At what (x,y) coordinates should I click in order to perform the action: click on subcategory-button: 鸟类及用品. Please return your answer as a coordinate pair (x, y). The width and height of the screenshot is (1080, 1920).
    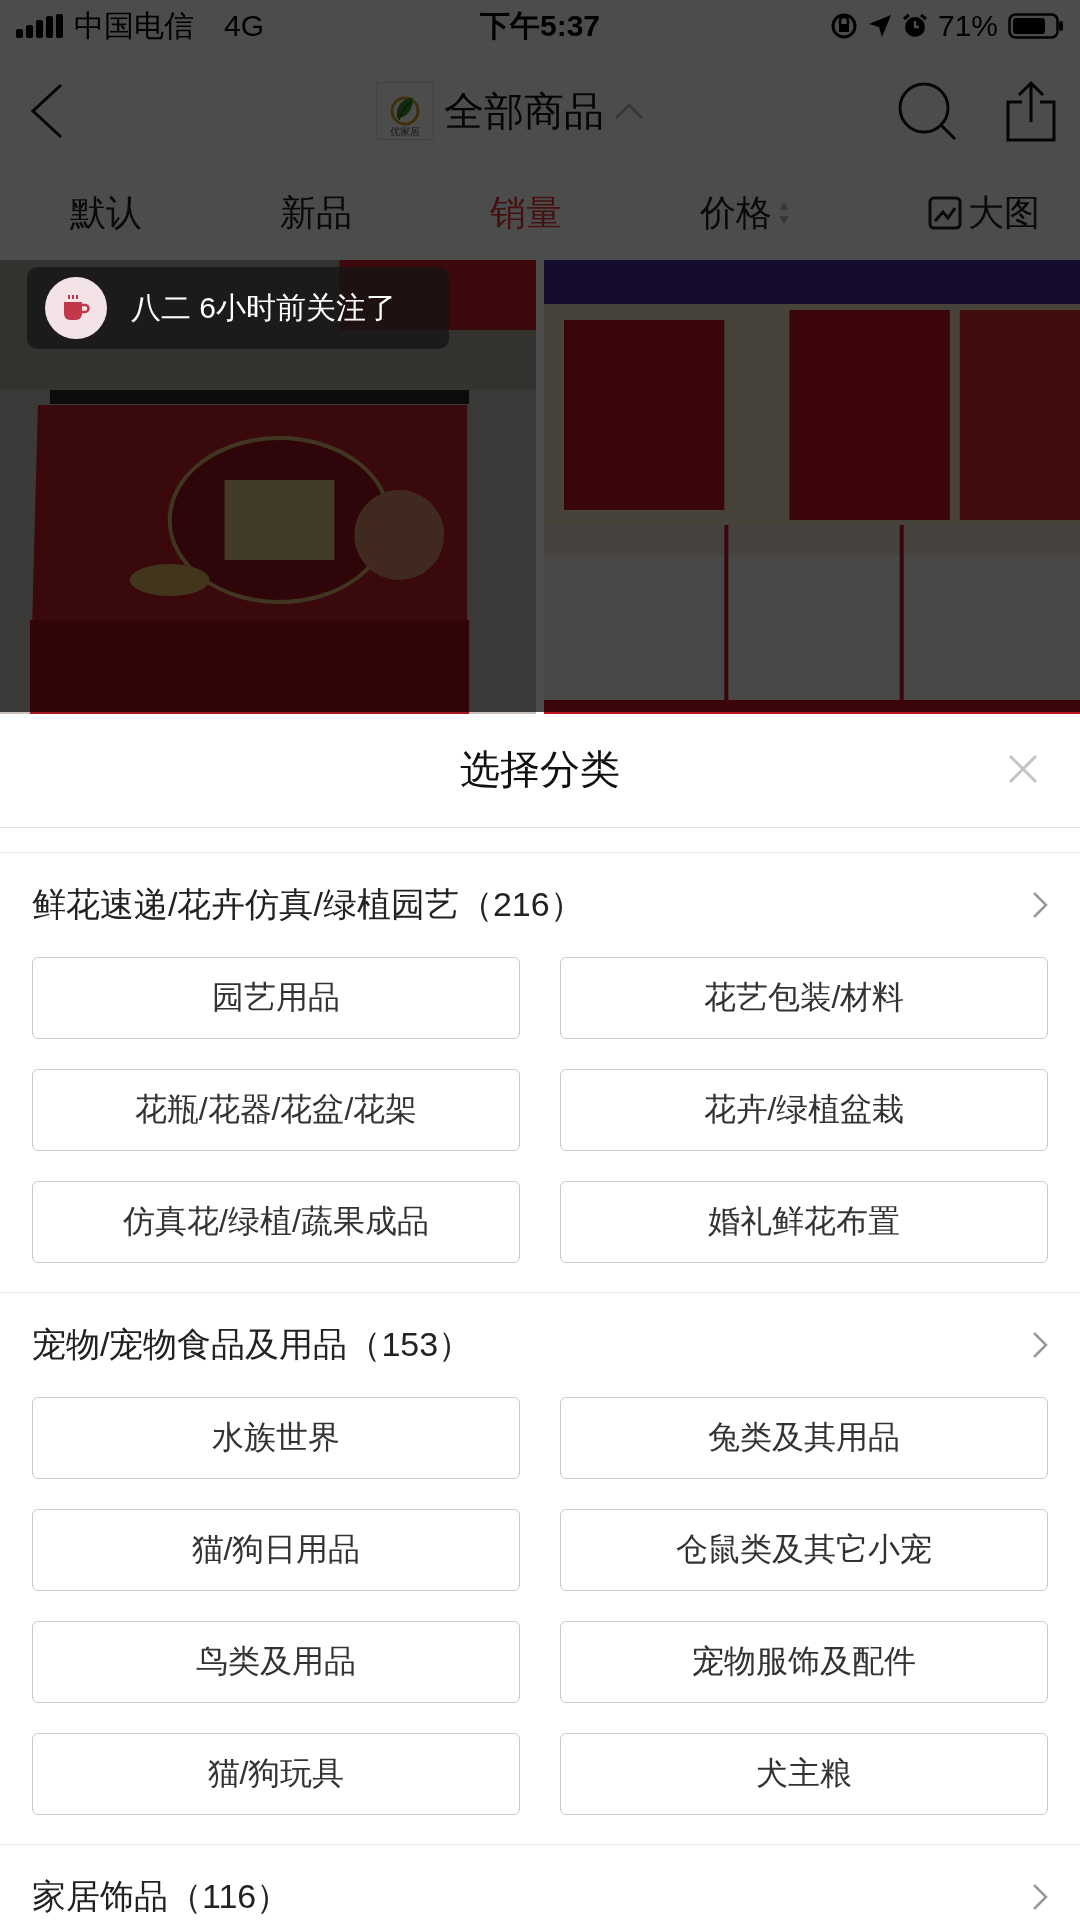
    Looking at the image, I should click on (276, 1662).